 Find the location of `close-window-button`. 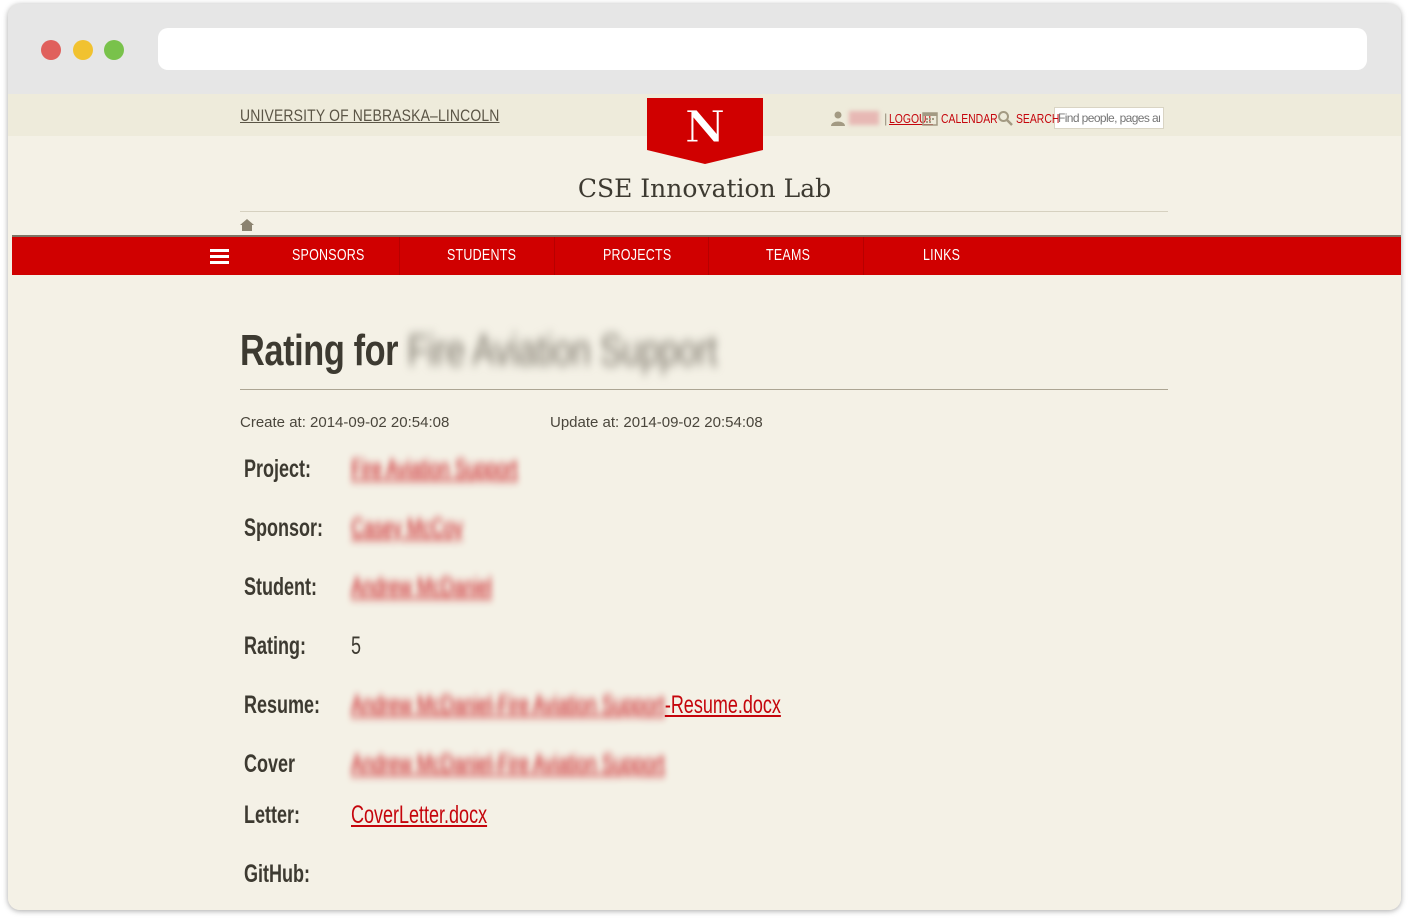

close-window-button is located at coordinates (51, 50).